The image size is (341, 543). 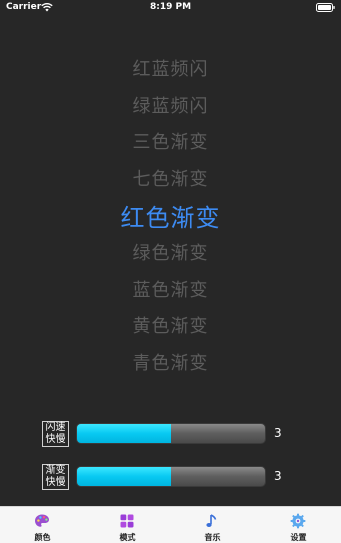 I want to click on fade-speed-slider, so click(x=171, y=476).